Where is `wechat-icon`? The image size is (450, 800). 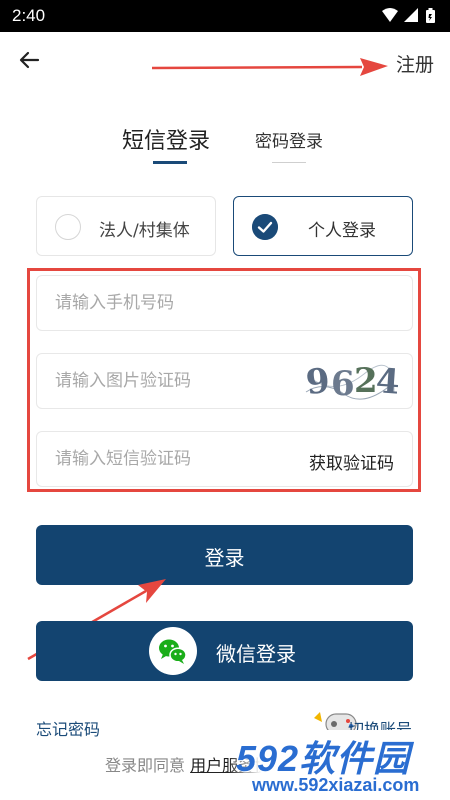 wechat-icon is located at coordinates (173, 651).